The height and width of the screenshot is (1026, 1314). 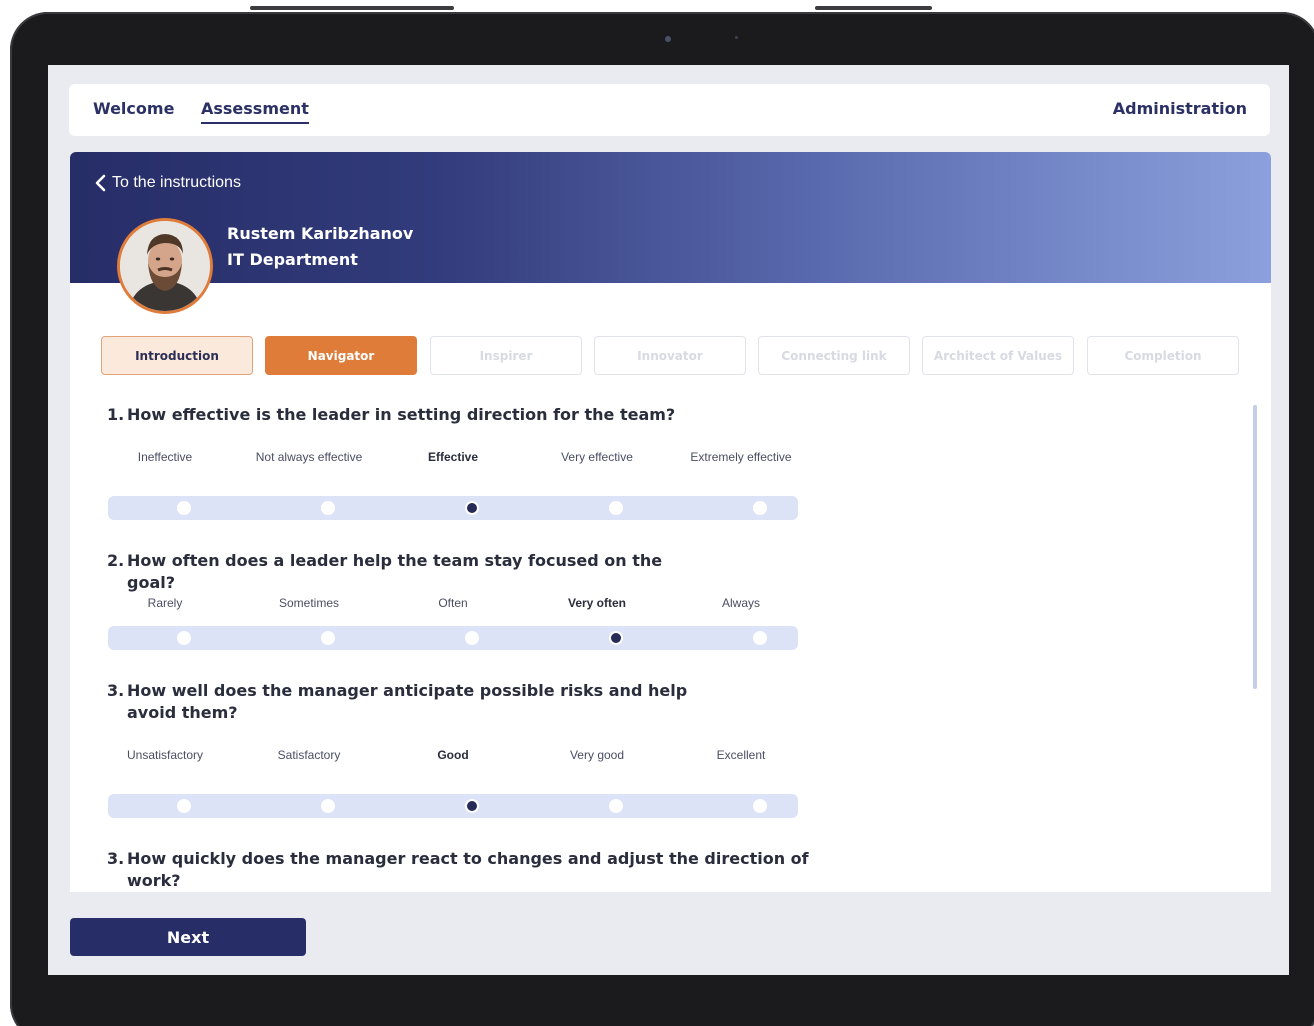 What do you see at coordinates (1255, 547) in the screenshot?
I see `scrollbar` at bounding box center [1255, 547].